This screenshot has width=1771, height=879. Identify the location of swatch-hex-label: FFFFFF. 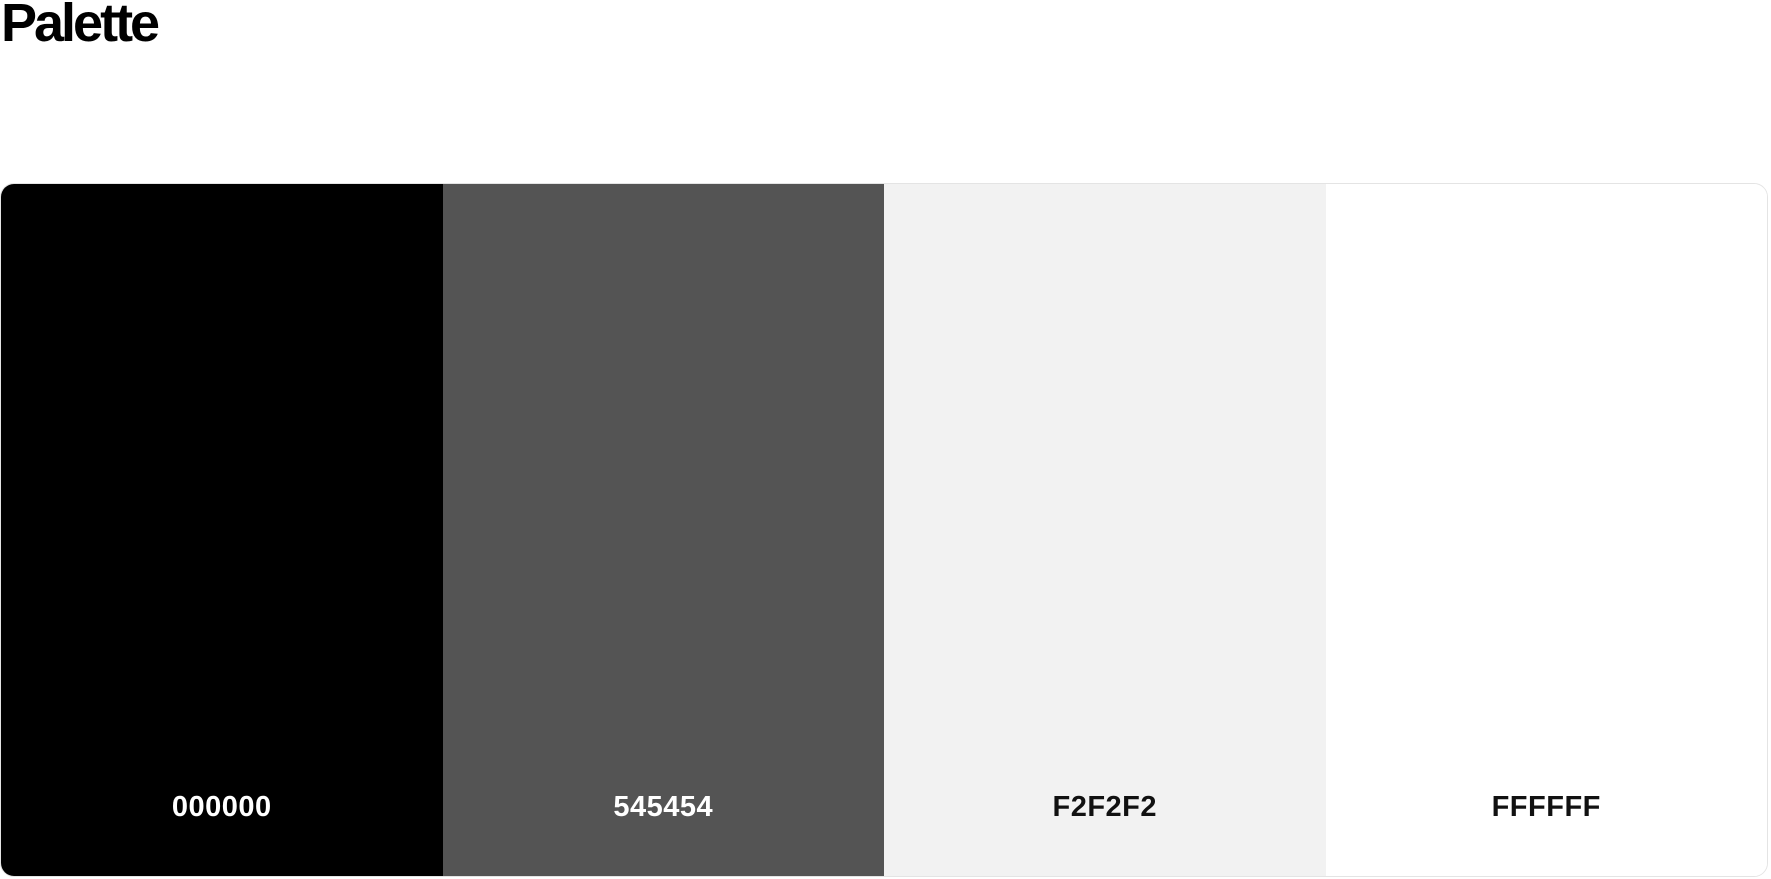
(1546, 807).